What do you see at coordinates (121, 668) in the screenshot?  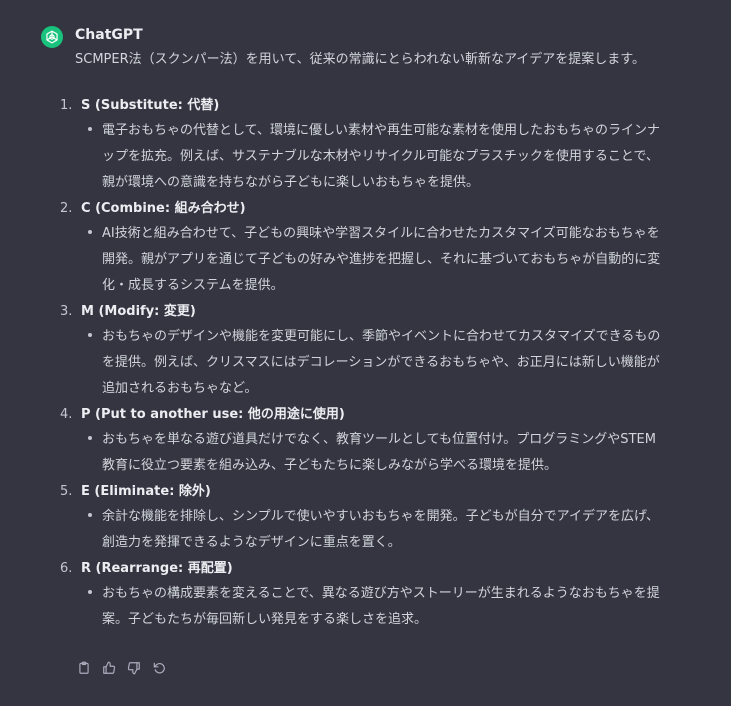 I see `message-actions` at bounding box center [121, 668].